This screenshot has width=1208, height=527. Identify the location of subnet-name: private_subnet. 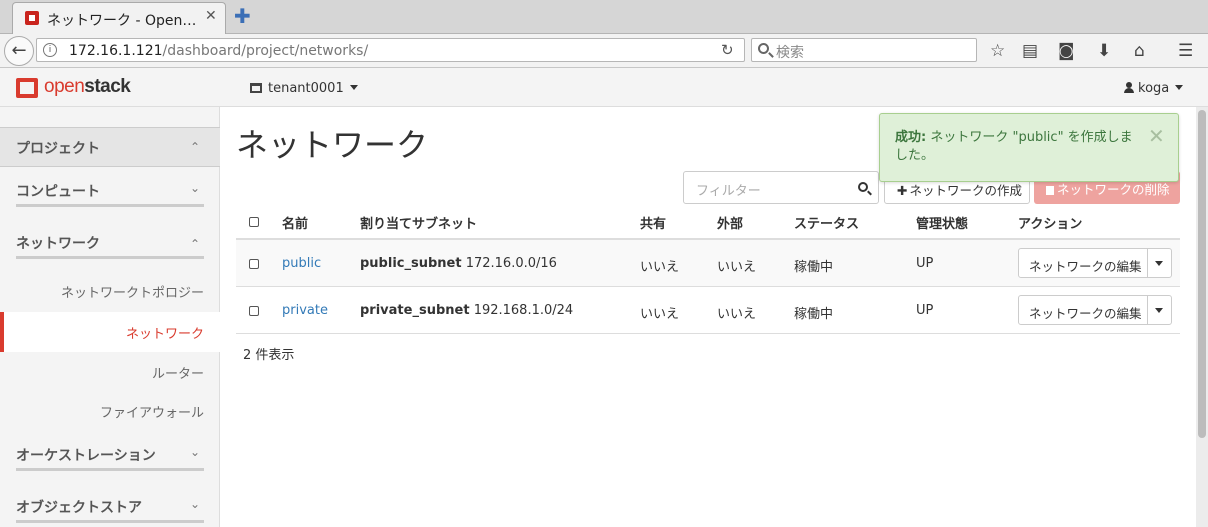
(415, 310).